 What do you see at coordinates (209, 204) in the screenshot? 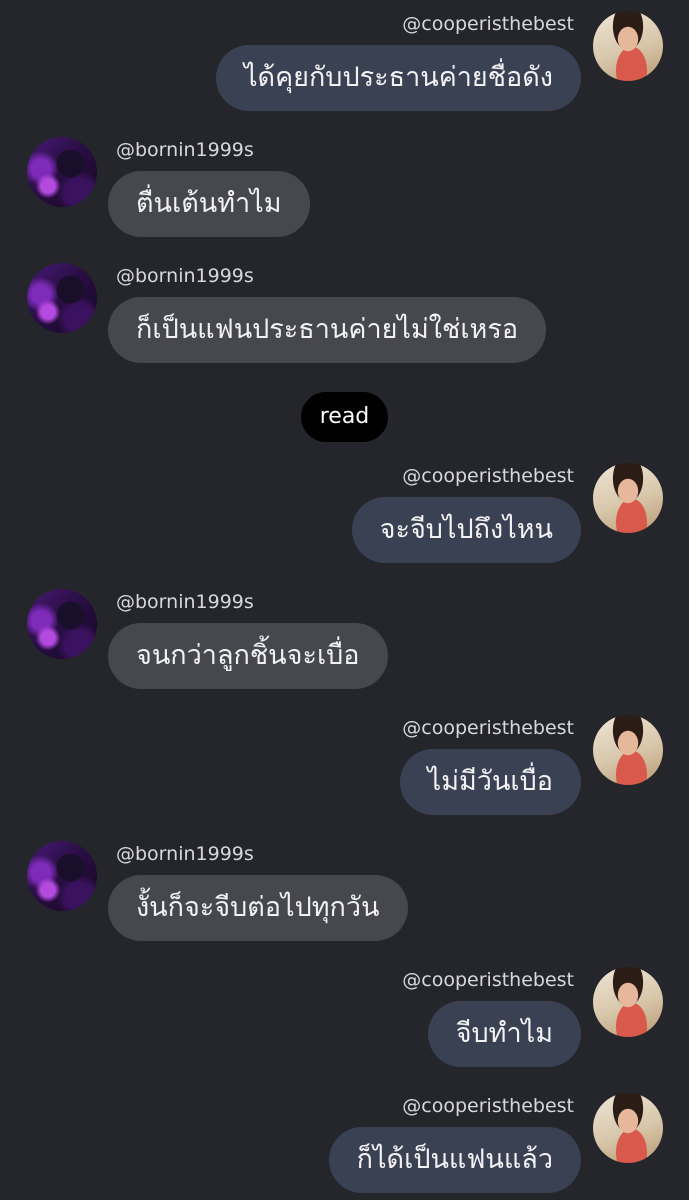
I see `message-bubble: ตื่นเต้นทำไม` at bounding box center [209, 204].